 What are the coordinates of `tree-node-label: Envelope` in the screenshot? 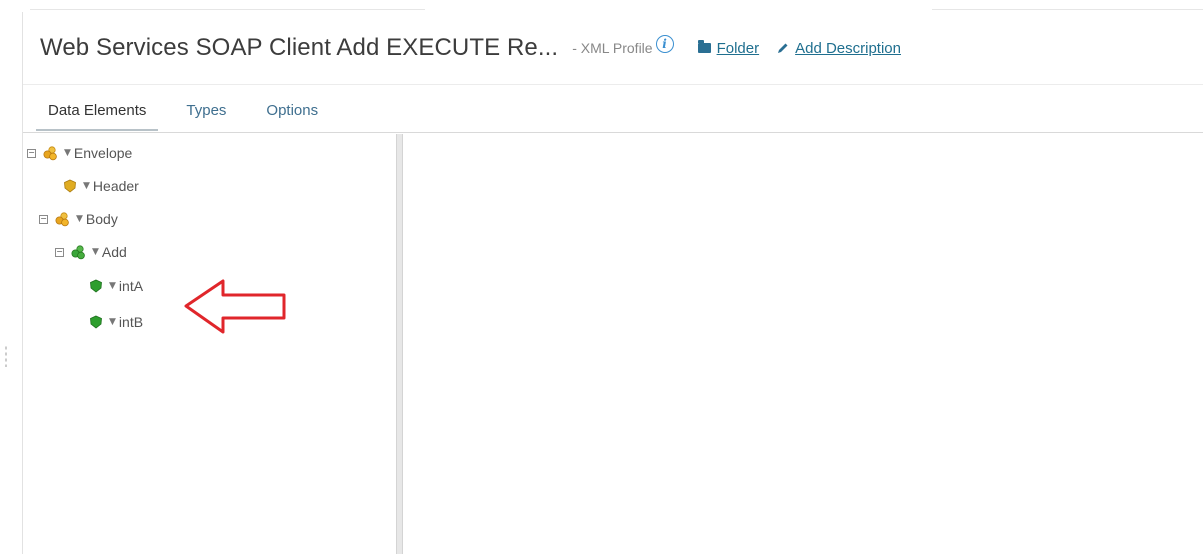 It's located at (103, 153).